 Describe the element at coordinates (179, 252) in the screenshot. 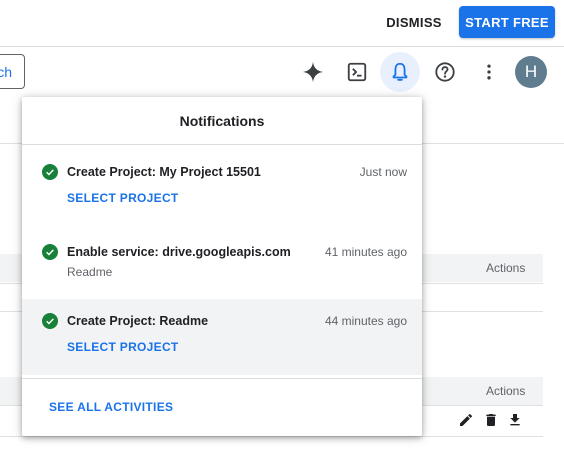

I see `notification-title: Enable service: drive.googleapis.com` at that location.